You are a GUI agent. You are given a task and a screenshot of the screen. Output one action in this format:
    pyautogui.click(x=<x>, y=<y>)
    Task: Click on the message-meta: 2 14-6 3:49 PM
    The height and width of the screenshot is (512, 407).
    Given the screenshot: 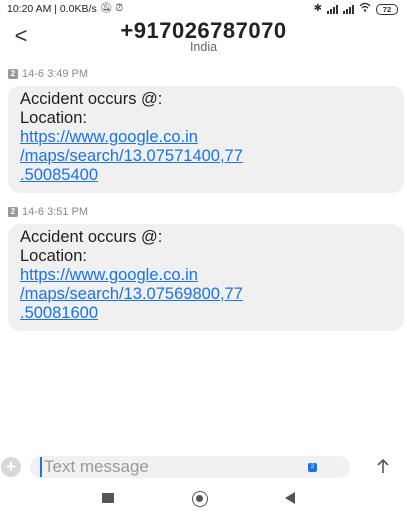 What is the action you would take?
    pyautogui.click(x=48, y=74)
    